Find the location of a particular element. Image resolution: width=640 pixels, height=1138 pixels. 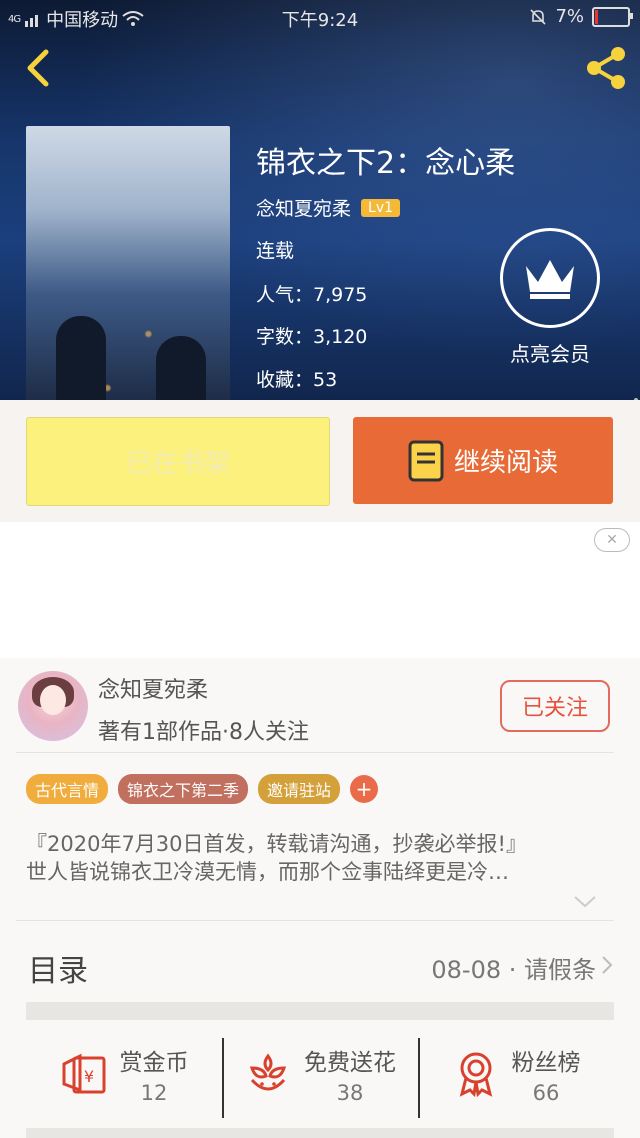

reward-coins-label: 赏金币 is located at coordinates (154, 1063).